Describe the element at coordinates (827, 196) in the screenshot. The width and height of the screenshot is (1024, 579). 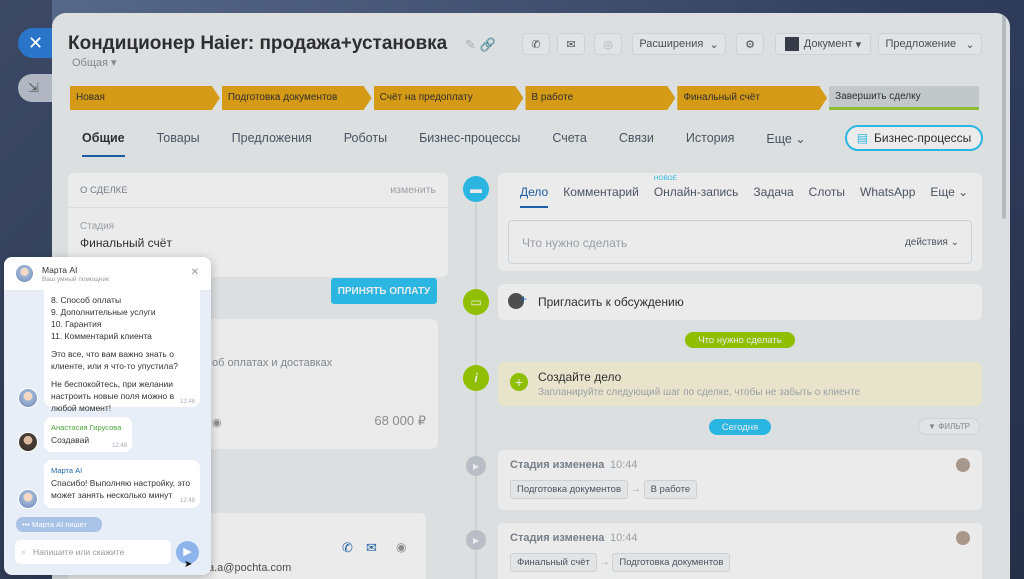
I see `tab-slots: Слоты` at that location.